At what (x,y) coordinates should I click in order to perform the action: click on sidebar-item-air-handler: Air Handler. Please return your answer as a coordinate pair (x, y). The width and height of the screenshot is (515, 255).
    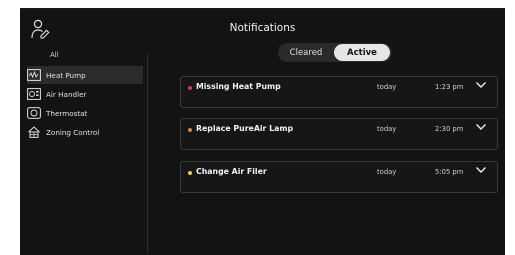
    Looking at the image, I should click on (85, 94).